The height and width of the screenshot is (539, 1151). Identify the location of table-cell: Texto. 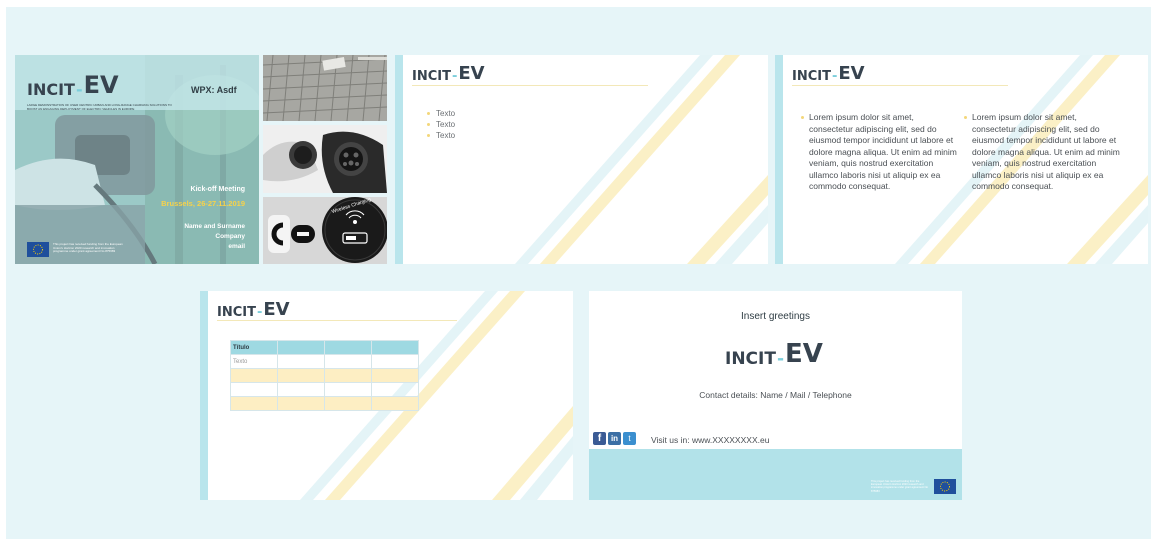
(254, 361).